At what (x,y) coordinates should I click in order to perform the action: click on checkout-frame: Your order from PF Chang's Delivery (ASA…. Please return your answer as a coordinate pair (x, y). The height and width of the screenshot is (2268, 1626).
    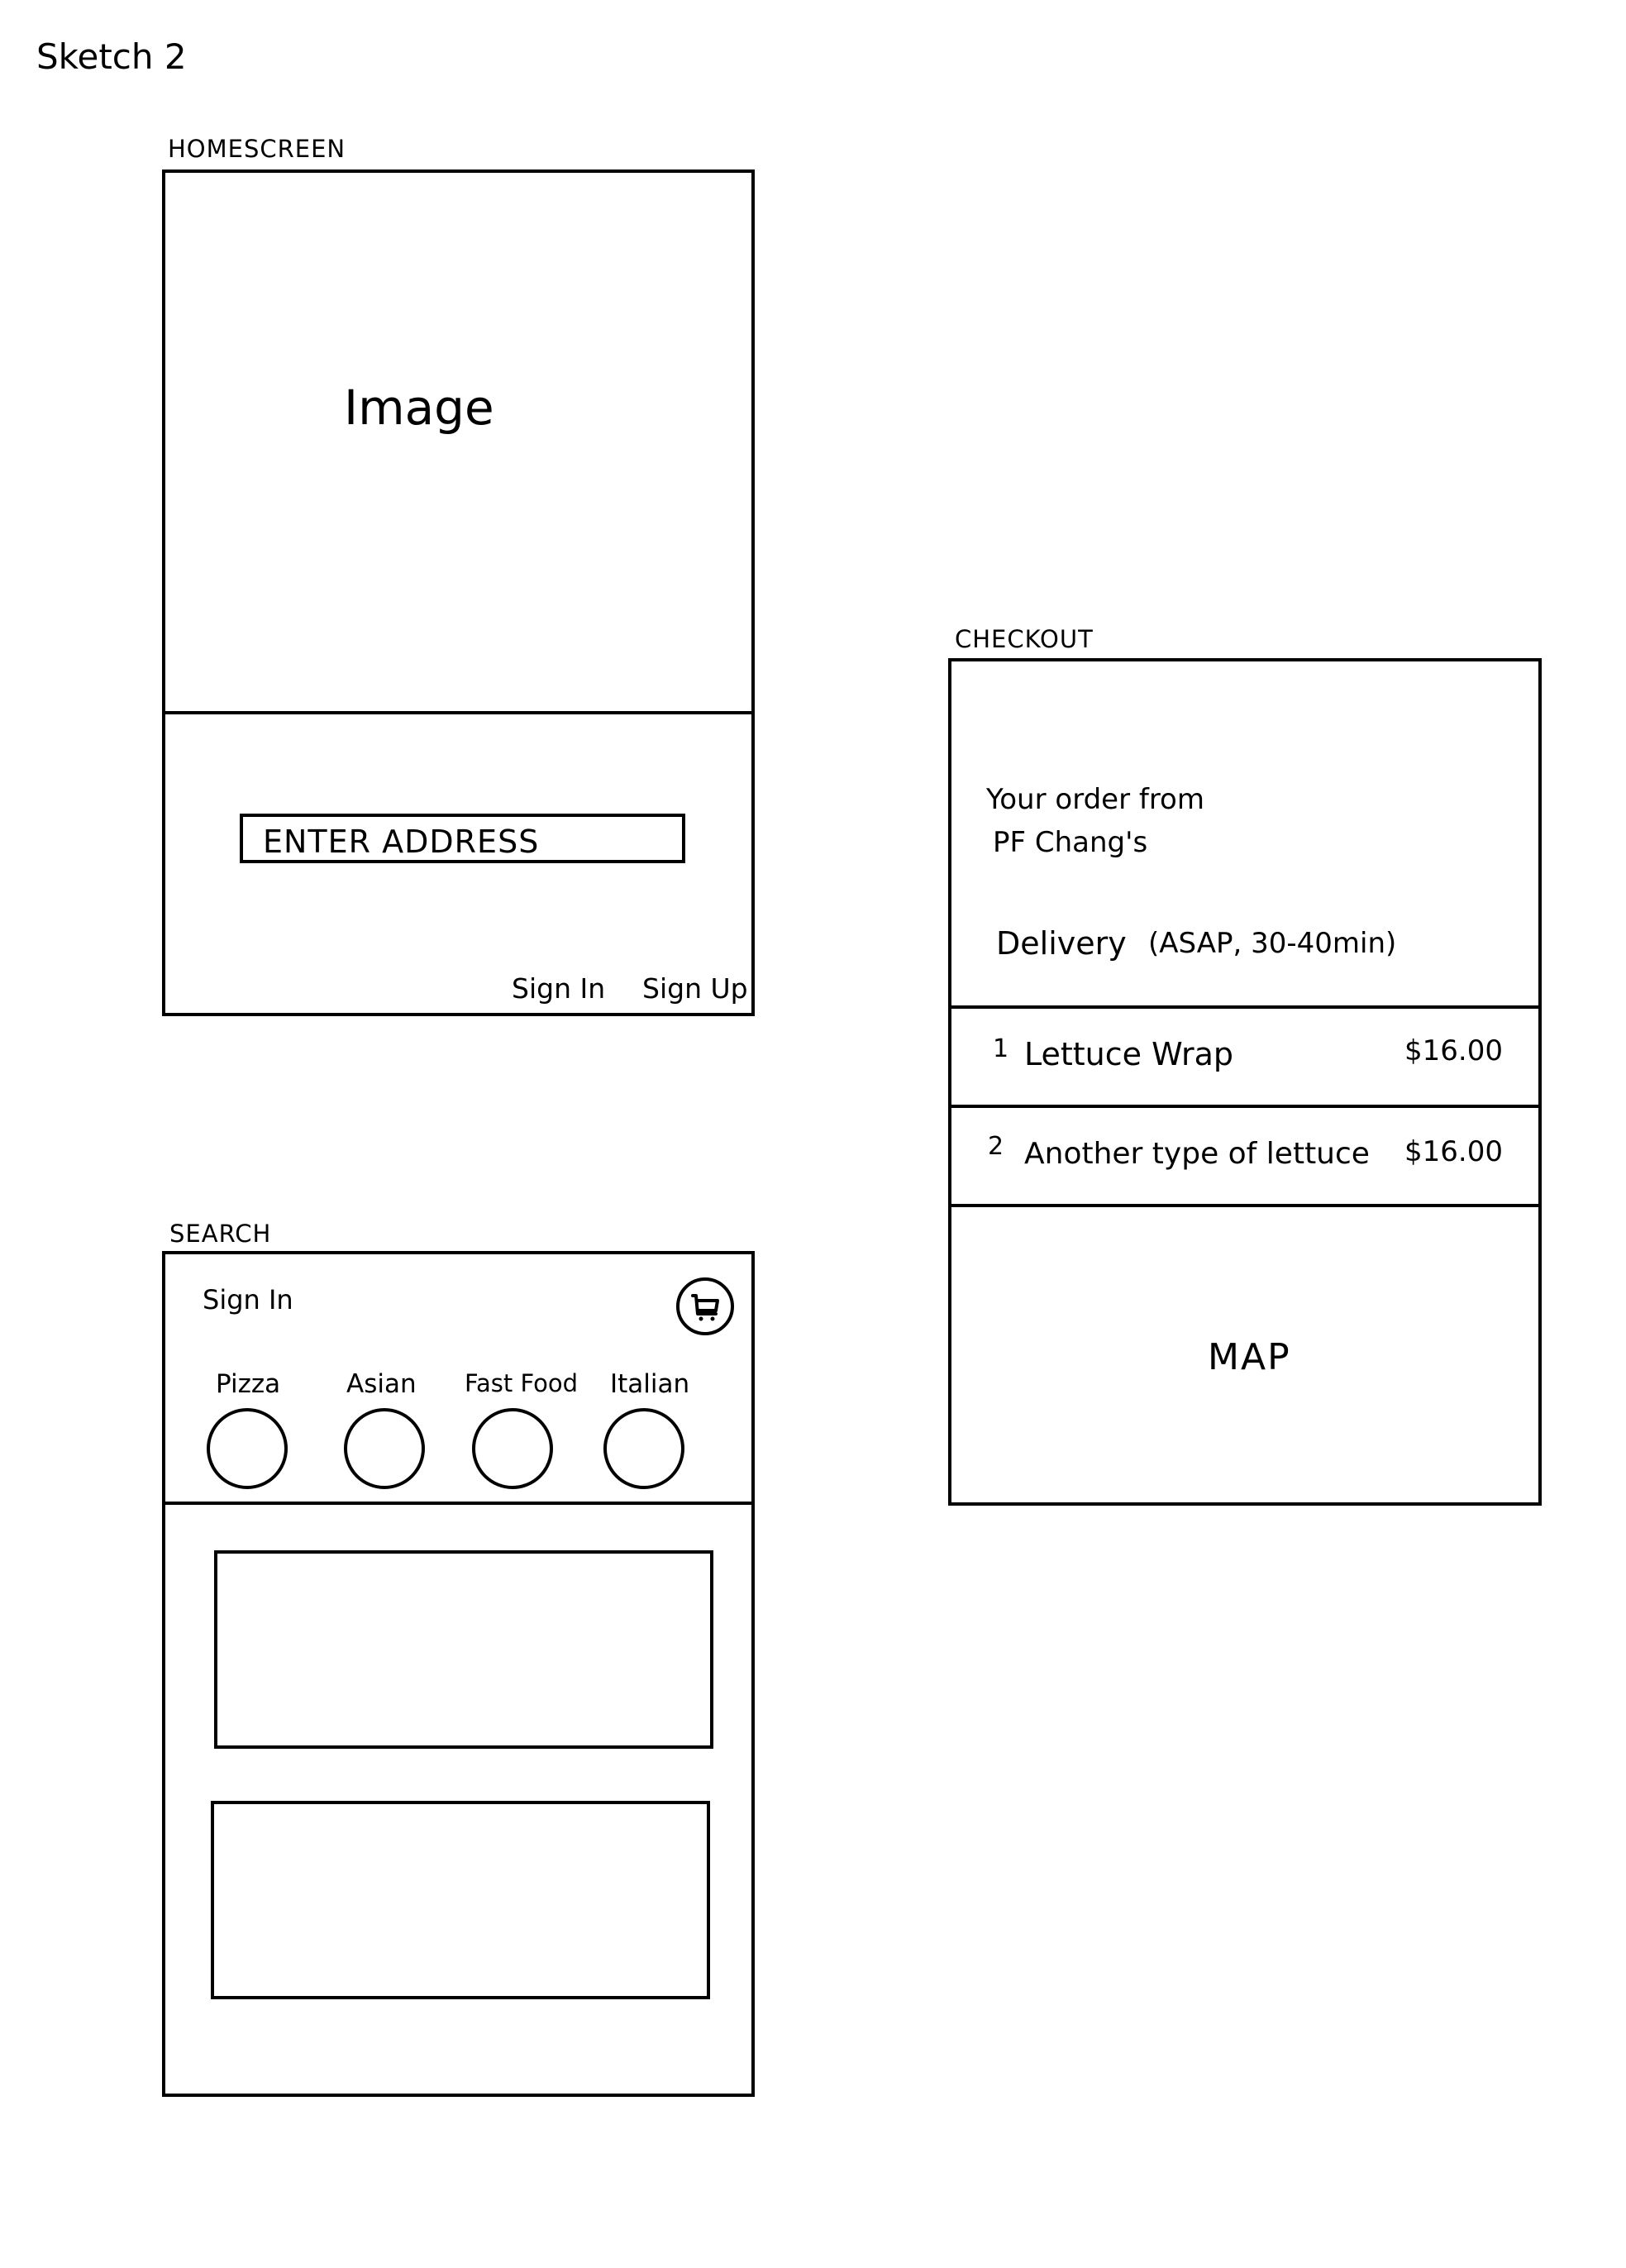
    Looking at the image, I should click on (1245, 1082).